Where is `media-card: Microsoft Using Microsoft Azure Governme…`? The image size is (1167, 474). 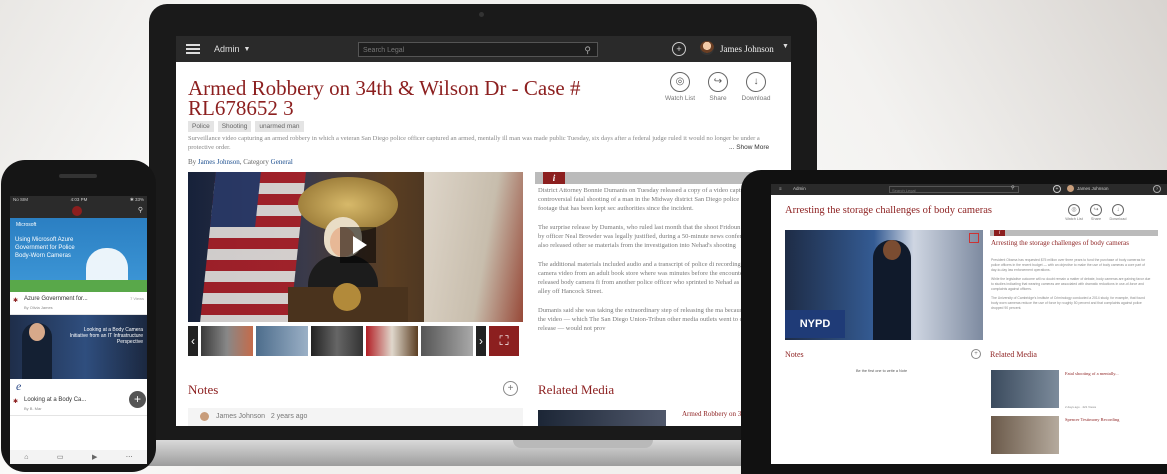
media-card: Microsoft Using Microsoft Azure Governme… is located at coordinates (78, 255).